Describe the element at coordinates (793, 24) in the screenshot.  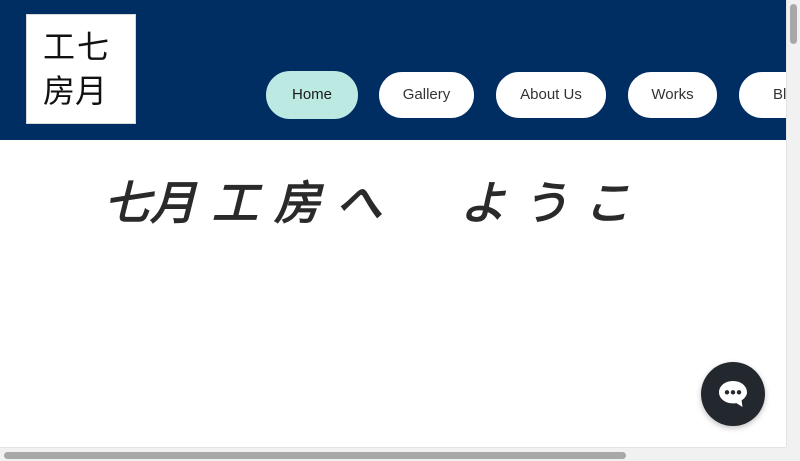
I see `vertical-scrollbar-thumb` at that location.